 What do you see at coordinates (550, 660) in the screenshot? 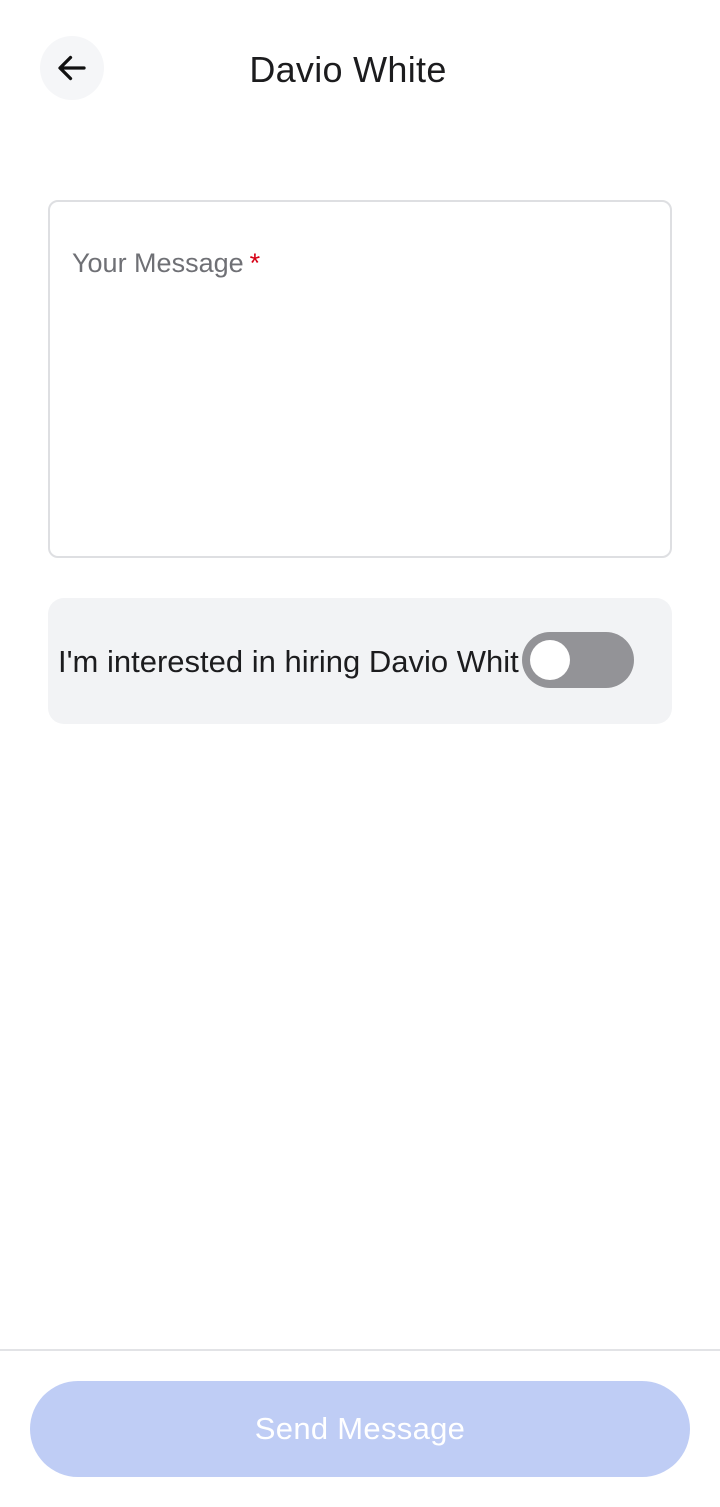
I see `toggle-knob` at bounding box center [550, 660].